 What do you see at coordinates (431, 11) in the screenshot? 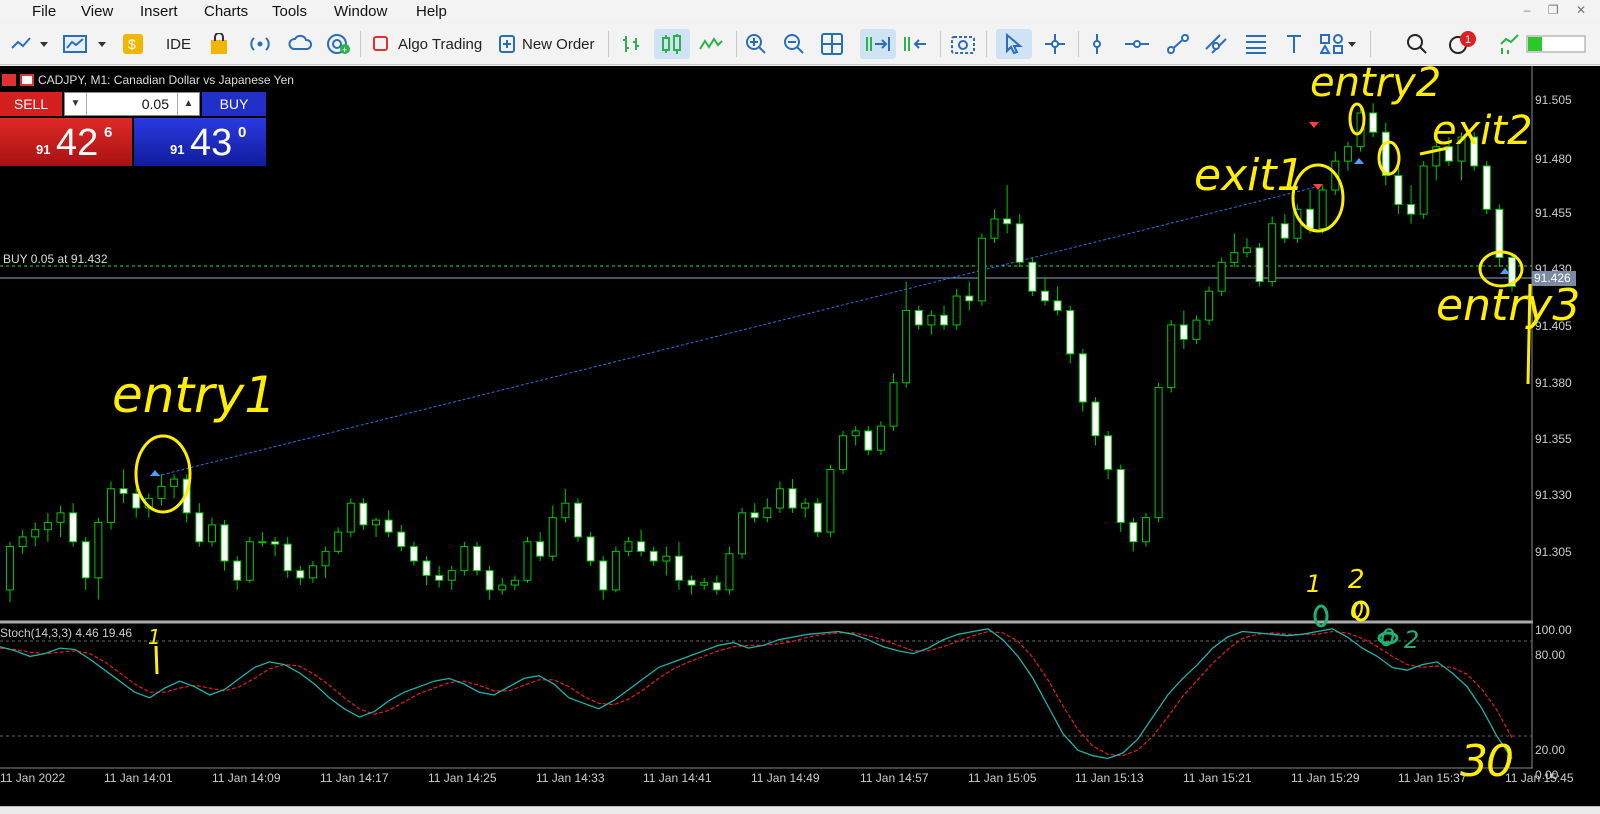
I see `menu-help: Help` at bounding box center [431, 11].